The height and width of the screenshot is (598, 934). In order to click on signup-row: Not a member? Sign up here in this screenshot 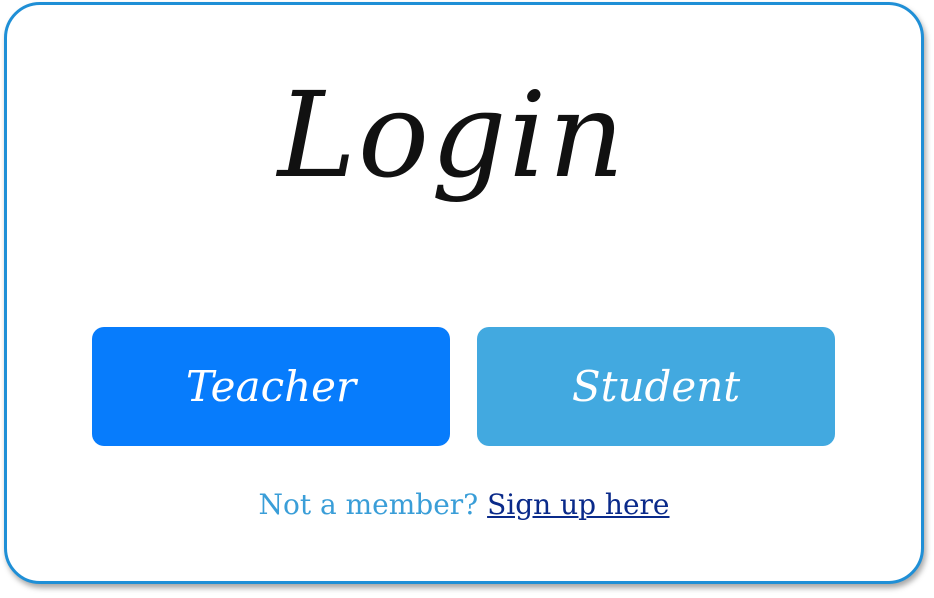, I will do `click(464, 505)`.